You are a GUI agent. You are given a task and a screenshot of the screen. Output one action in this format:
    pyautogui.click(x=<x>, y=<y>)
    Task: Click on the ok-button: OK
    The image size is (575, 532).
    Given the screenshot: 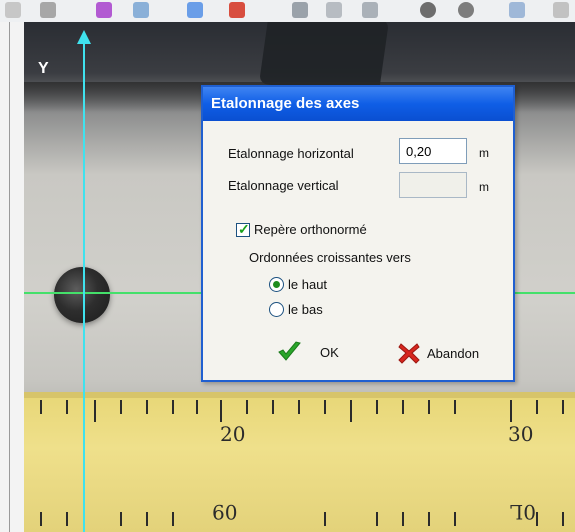 What is the action you would take?
    pyautogui.click(x=307, y=352)
    